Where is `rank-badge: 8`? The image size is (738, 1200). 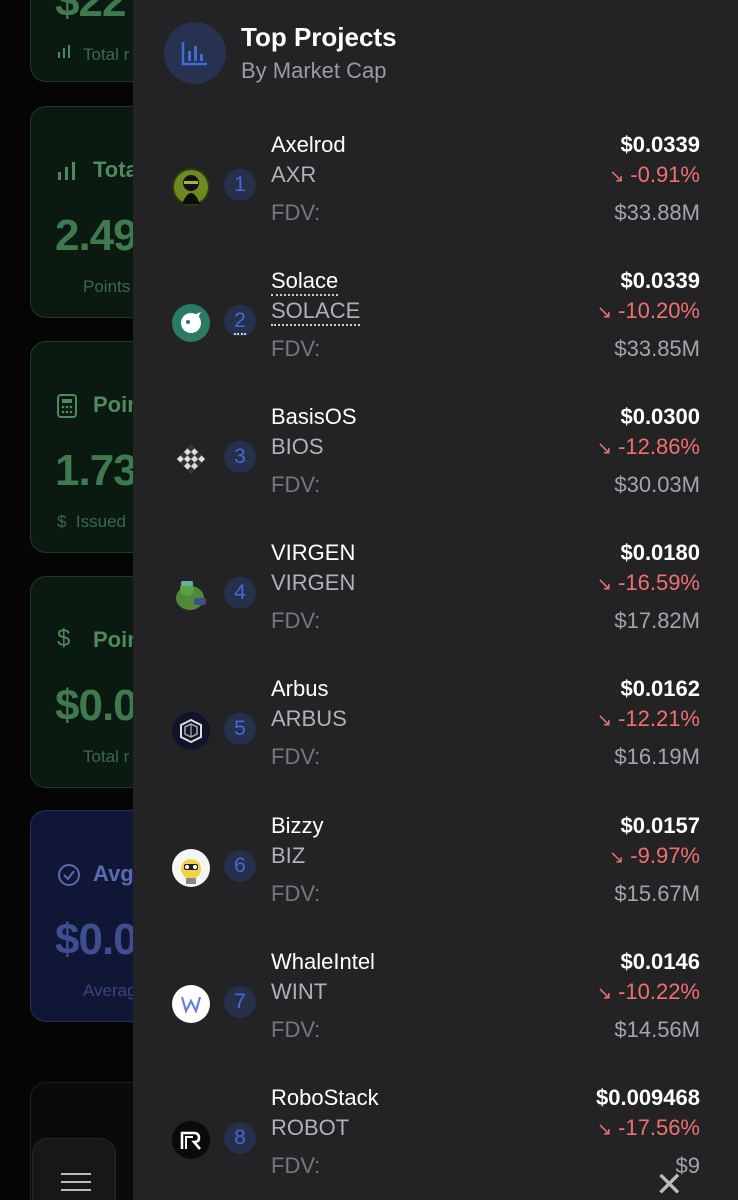
rank-badge: 8 is located at coordinates (240, 1138).